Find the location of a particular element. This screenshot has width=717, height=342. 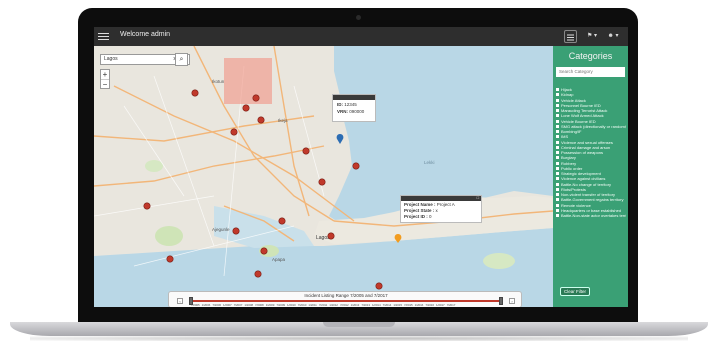

category-label: Personnel Bourne IED is located at coordinates (581, 105).